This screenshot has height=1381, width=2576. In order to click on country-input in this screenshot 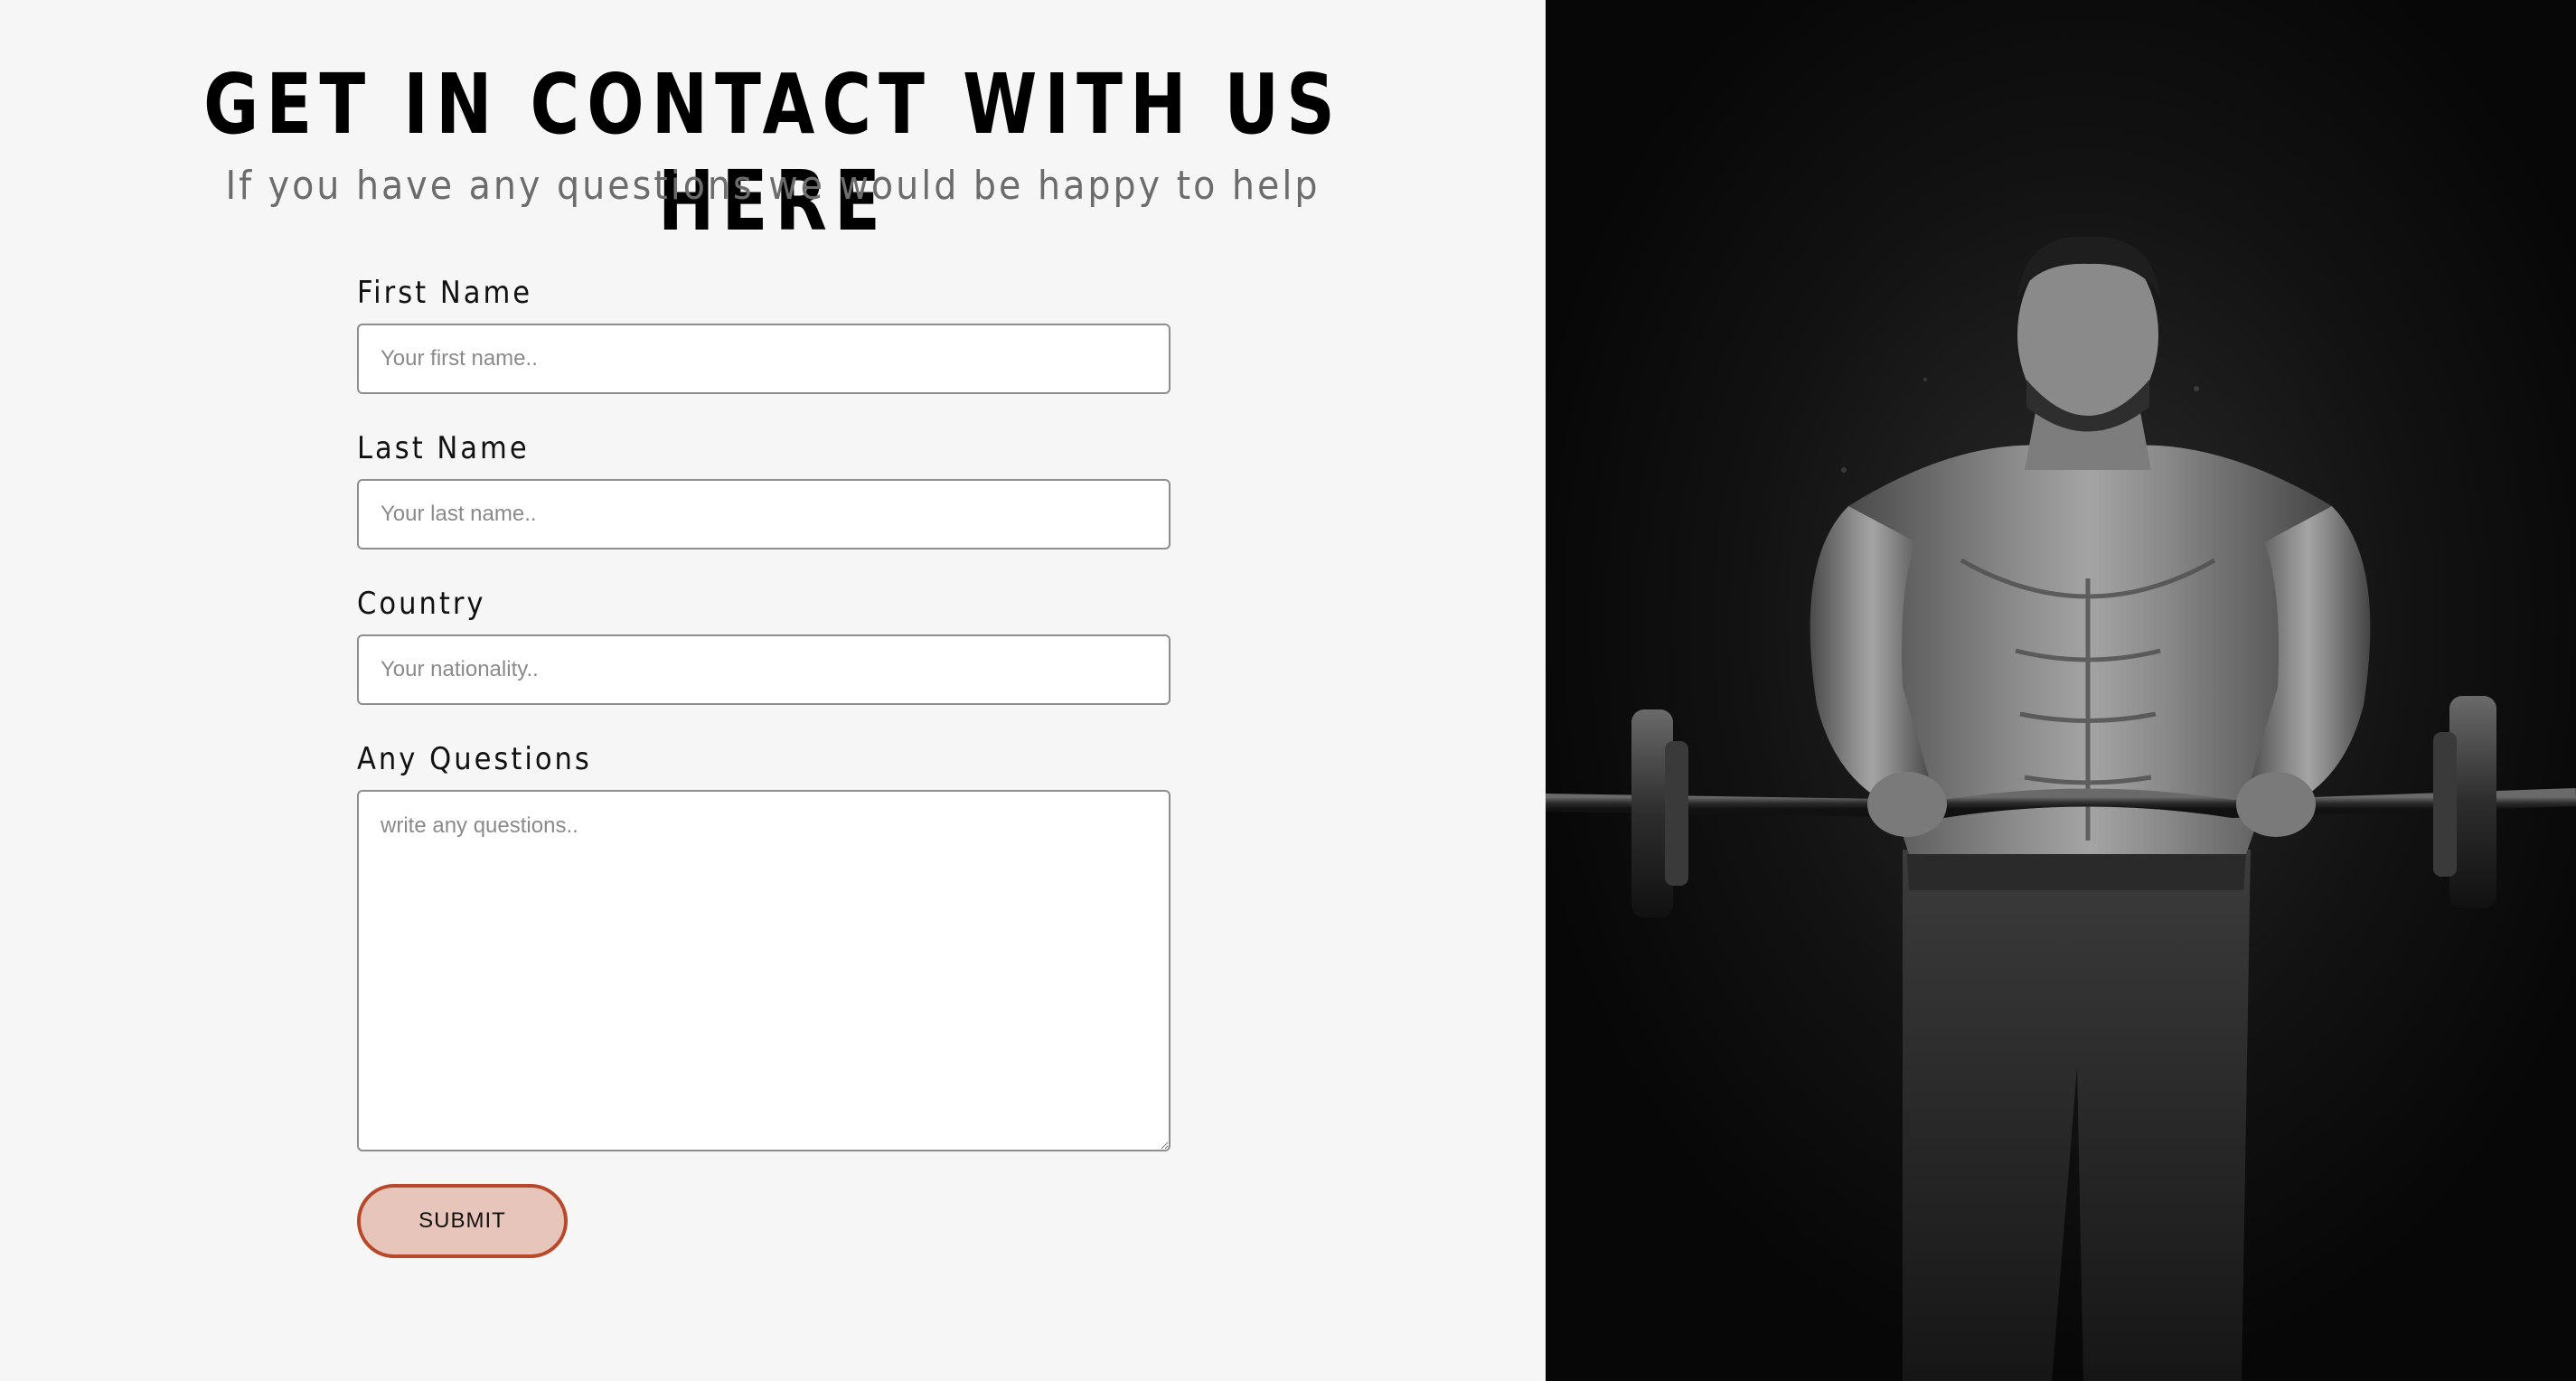, I will do `click(763, 669)`.